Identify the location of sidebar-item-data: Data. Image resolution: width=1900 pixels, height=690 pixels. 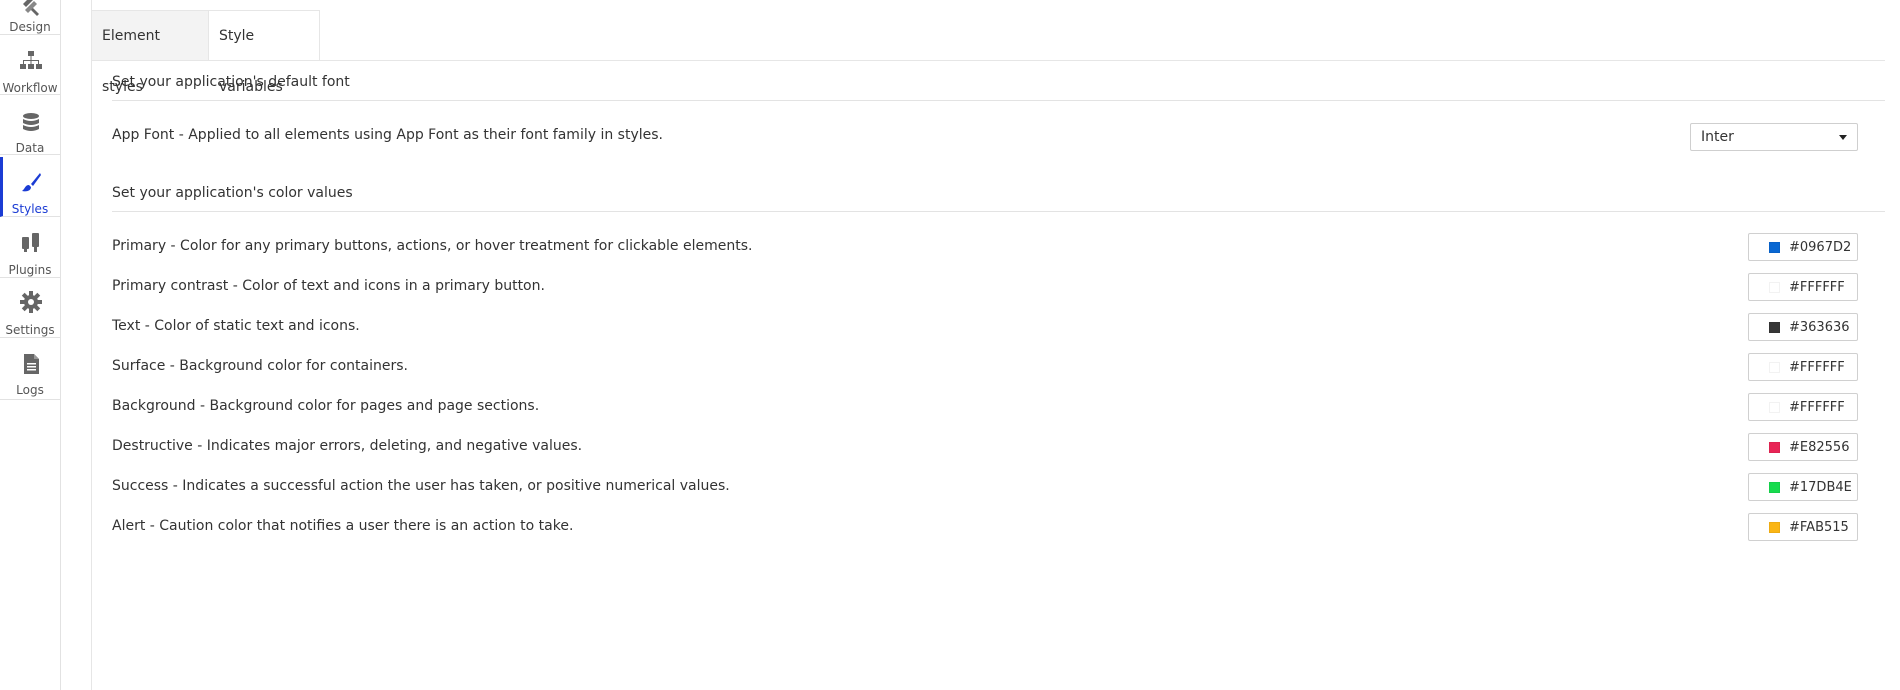
(30, 125).